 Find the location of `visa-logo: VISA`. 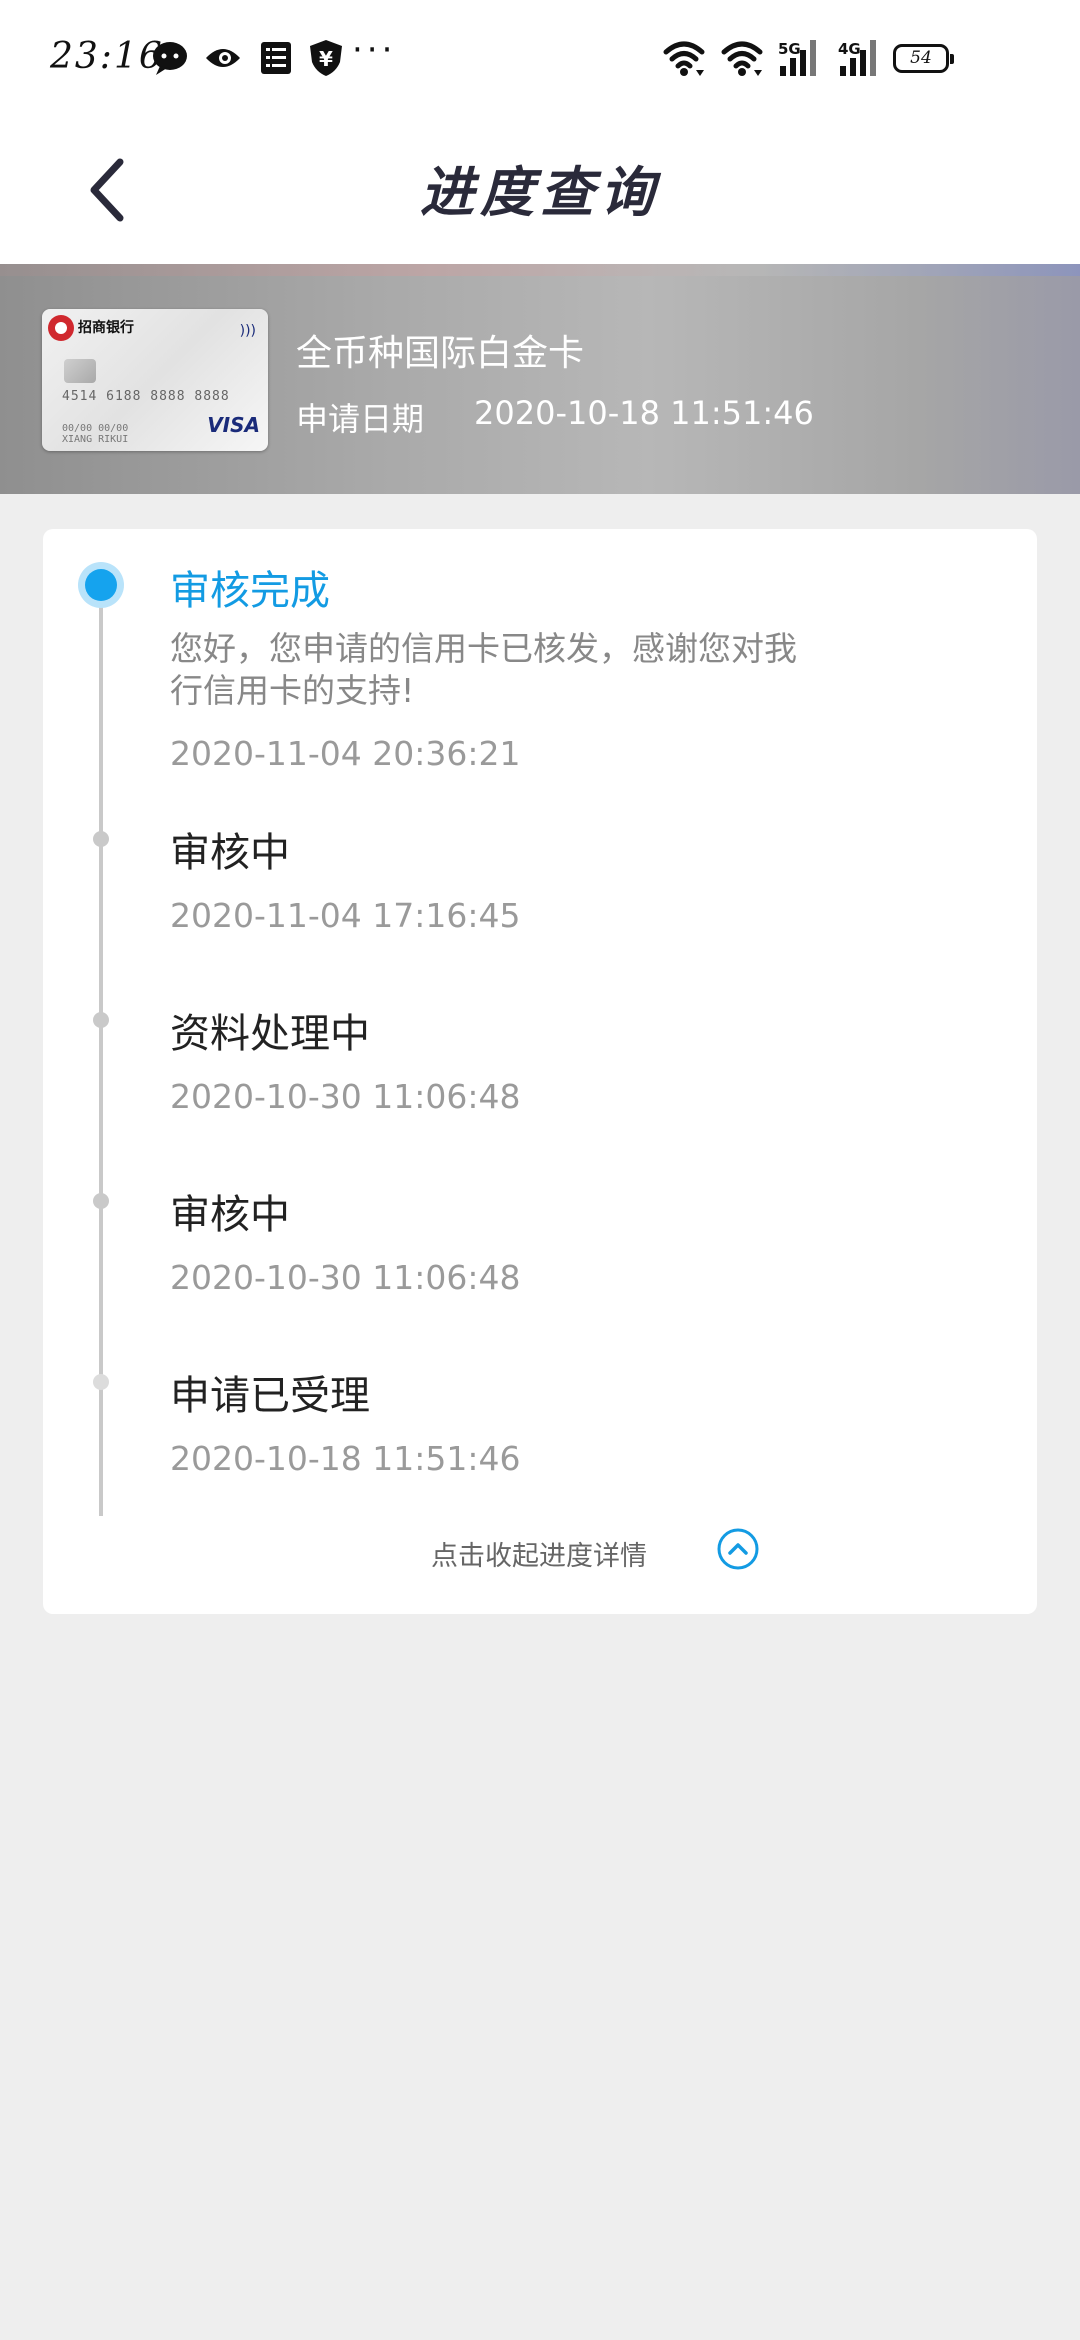

visa-logo: VISA is located at coordinates (233, 425).